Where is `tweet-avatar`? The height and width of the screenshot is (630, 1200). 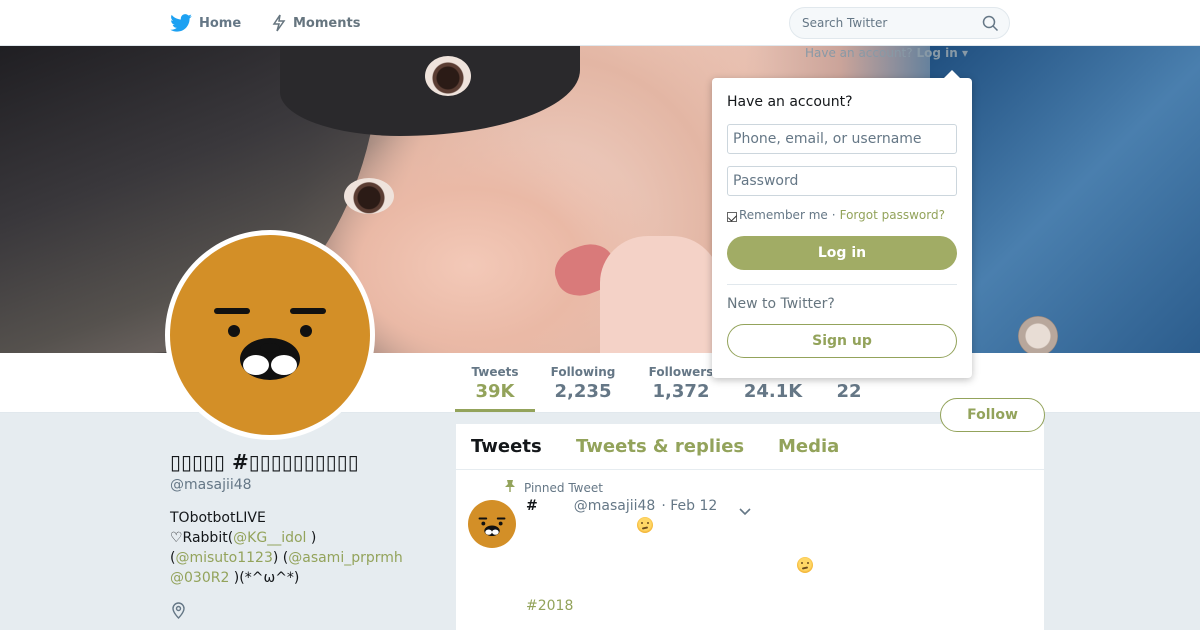 tweet-avatar is located at coordinates (492, 524).